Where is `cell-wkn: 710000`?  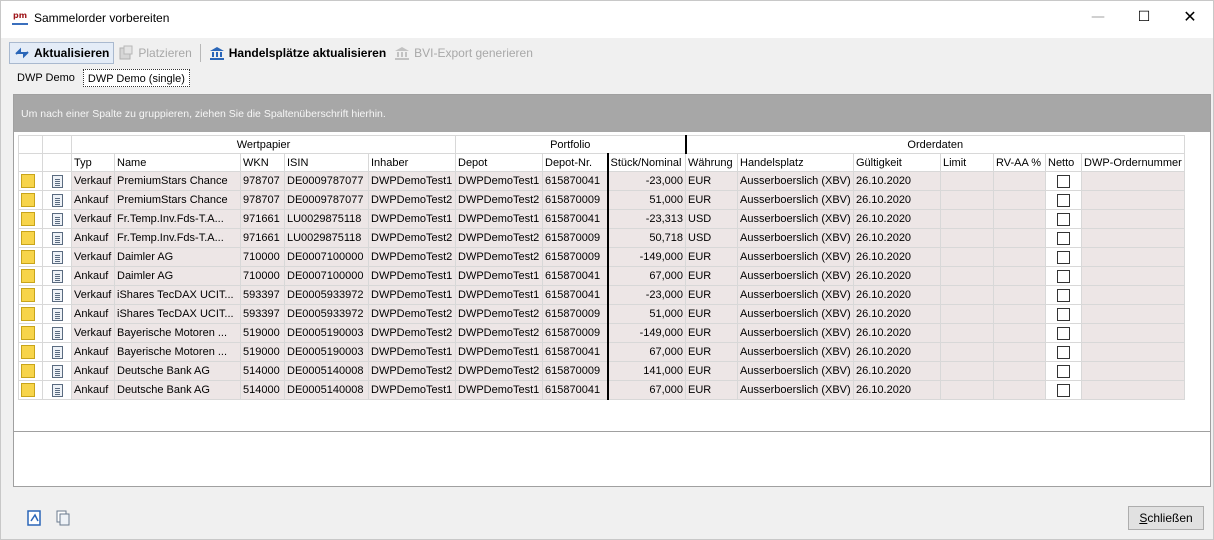
cell-wkn: 710000 is located at coordinates (262, 257).